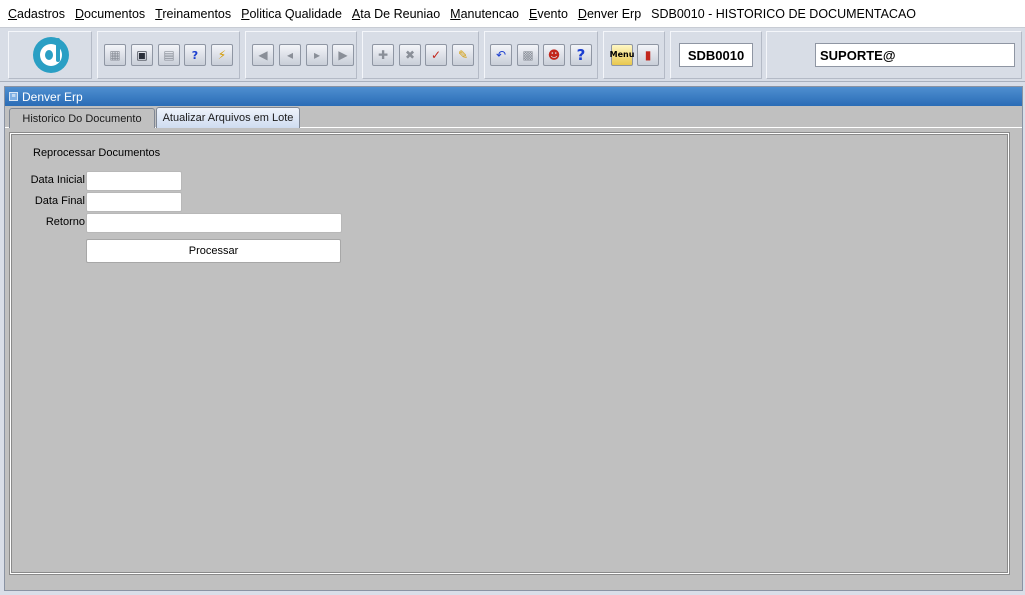  Describe the element at coordinates (410, 55) in the screenshot. I see `delete-record-icon: ✖` at that location.